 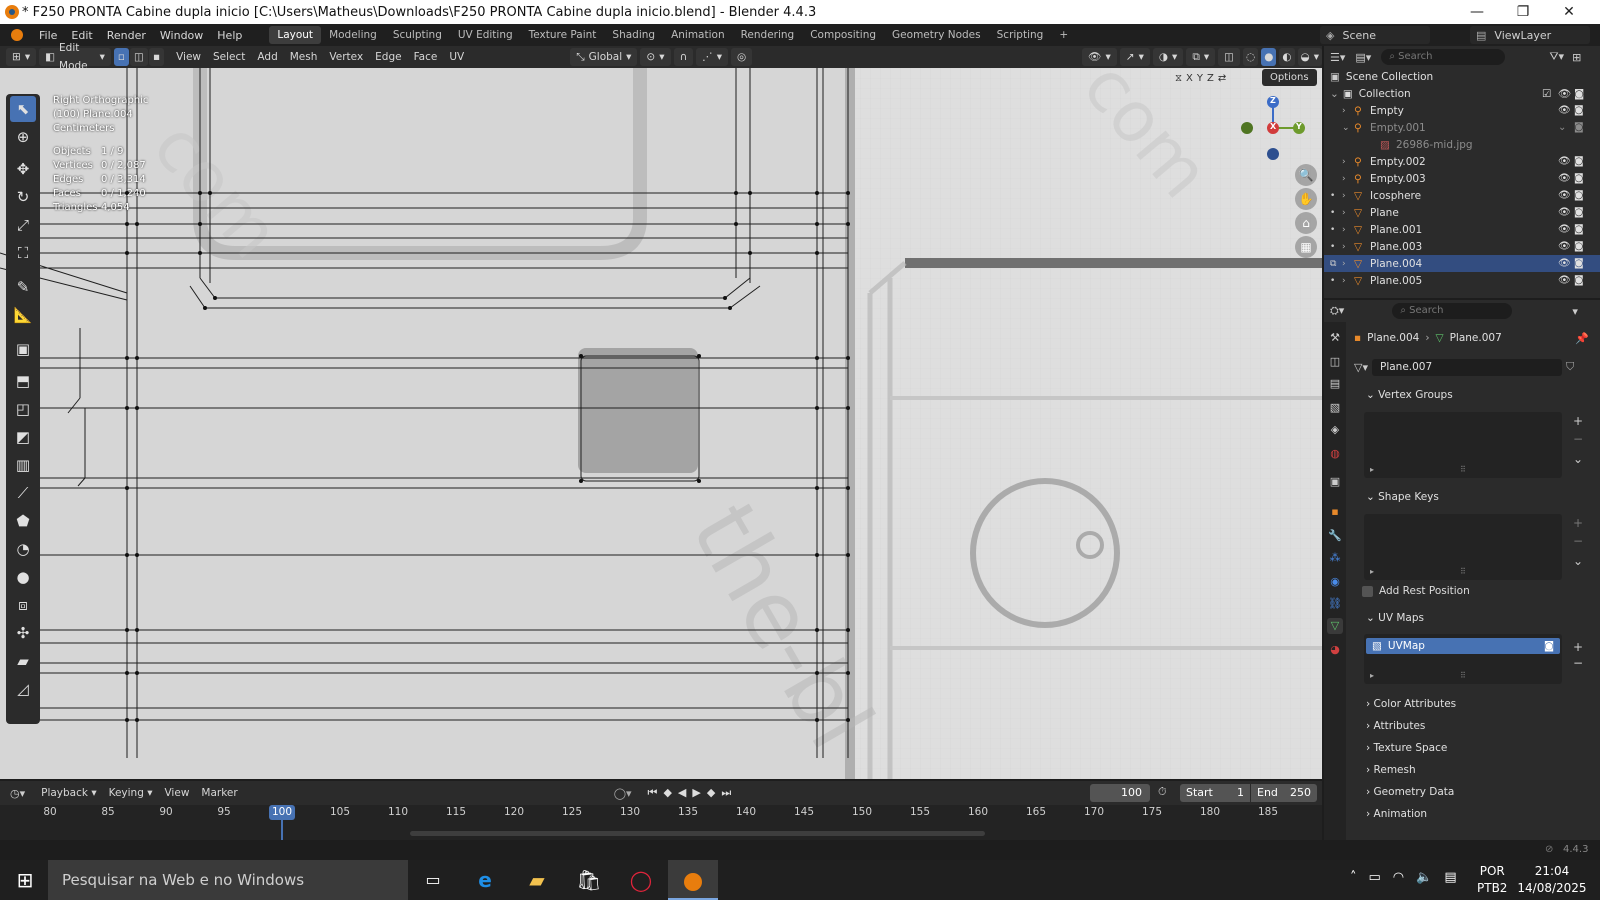 What do you see at coordinates (623, 793) in the screenshot?
I see `auto-keying-icon: ◯▾` at bounding box center [623, 793].